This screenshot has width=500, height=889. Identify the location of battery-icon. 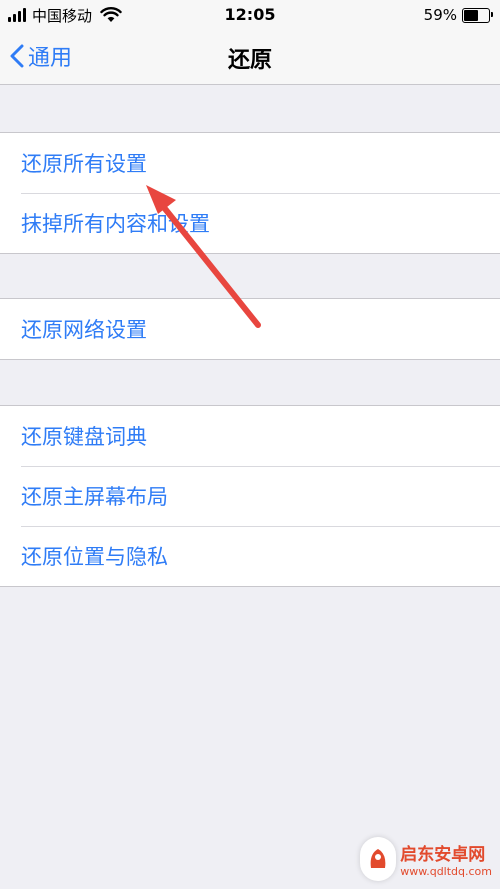
(477, 15).